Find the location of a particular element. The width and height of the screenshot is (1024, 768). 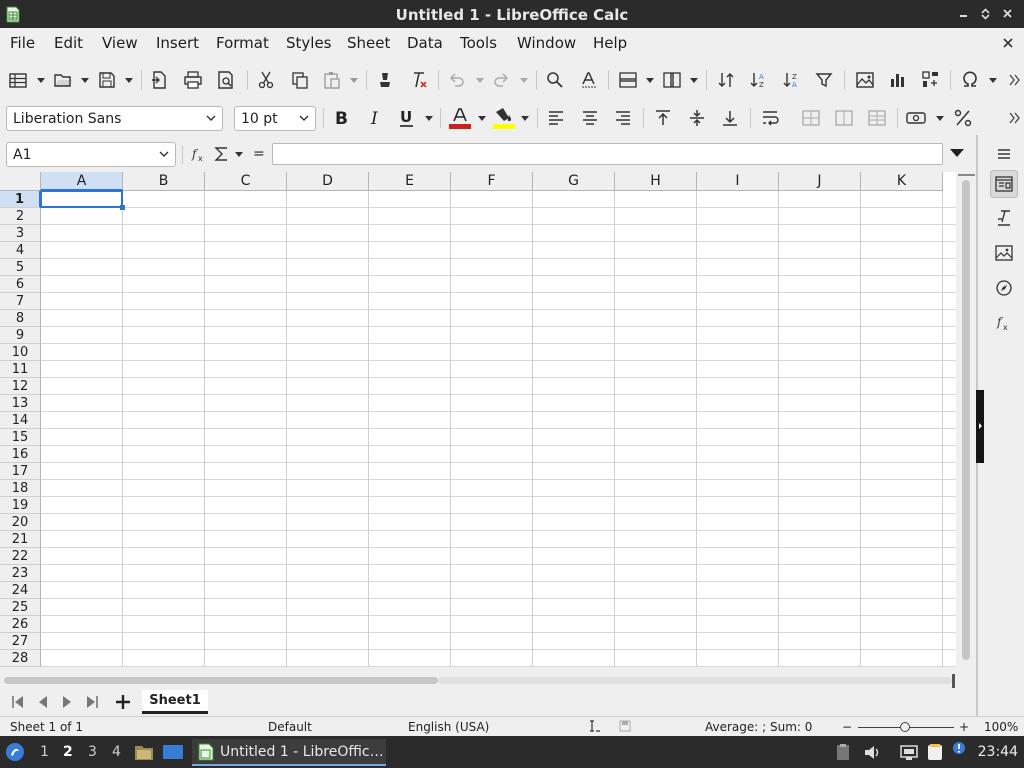

row-header-17: 17 is located at coordinates (20, 471).